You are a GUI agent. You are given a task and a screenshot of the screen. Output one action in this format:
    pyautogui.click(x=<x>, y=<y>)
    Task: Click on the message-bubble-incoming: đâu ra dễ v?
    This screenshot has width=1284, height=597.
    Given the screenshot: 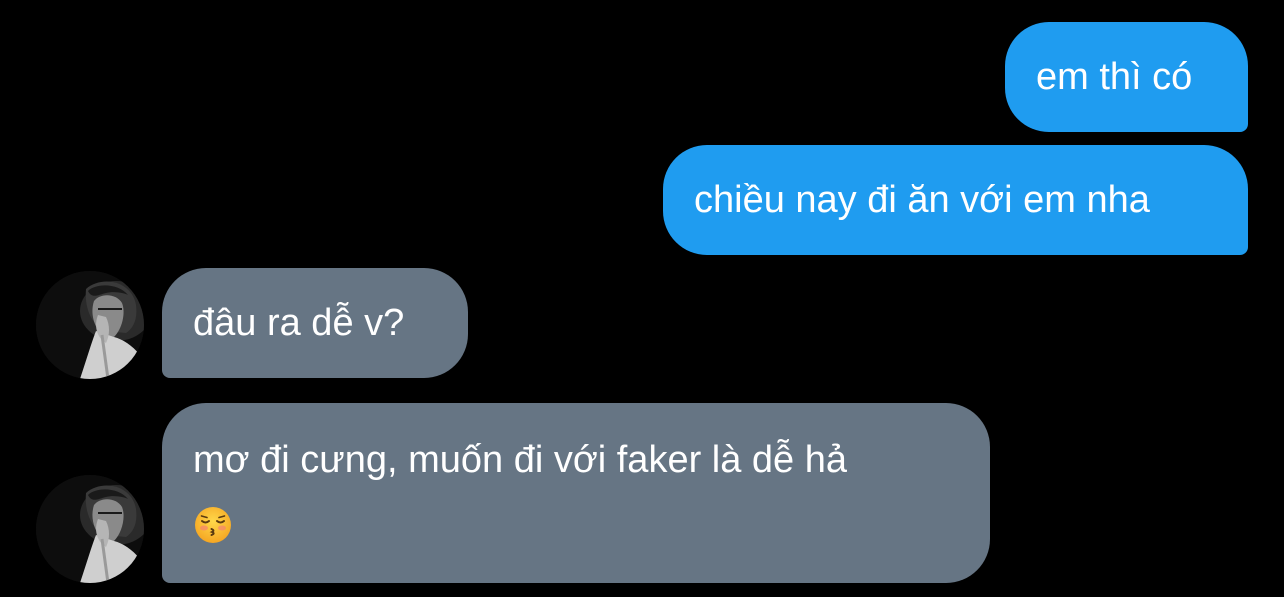 What is the action you would take?
    pyautogui.click(x=315, y=323)
    